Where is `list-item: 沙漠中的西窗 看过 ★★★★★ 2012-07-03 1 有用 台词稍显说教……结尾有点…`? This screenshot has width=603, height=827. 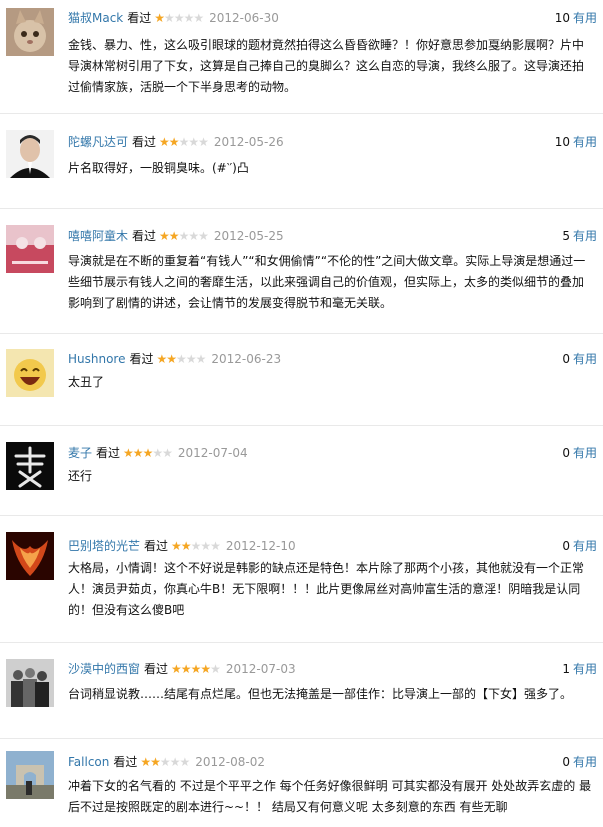
list-item: 沙漠中的西窗 看过 ★★★★★ 2012-07-03 1 有用 台词稍显说教……结尾有点… is located at coordinates (301, 691).